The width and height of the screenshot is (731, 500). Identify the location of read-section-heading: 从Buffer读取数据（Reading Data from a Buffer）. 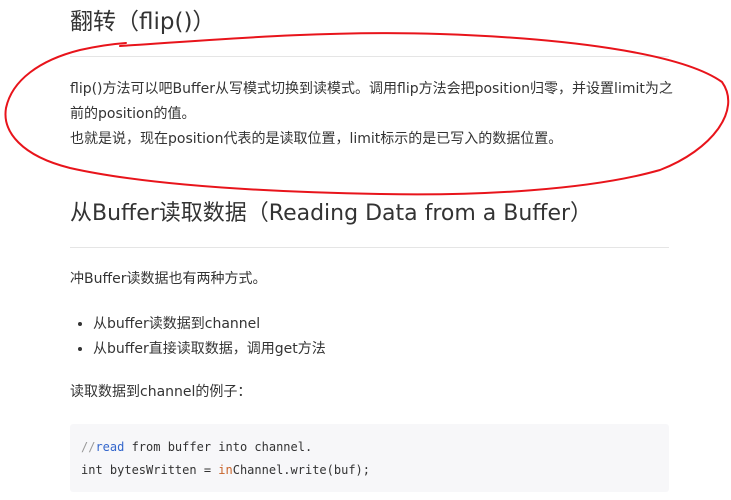
(331, 213).